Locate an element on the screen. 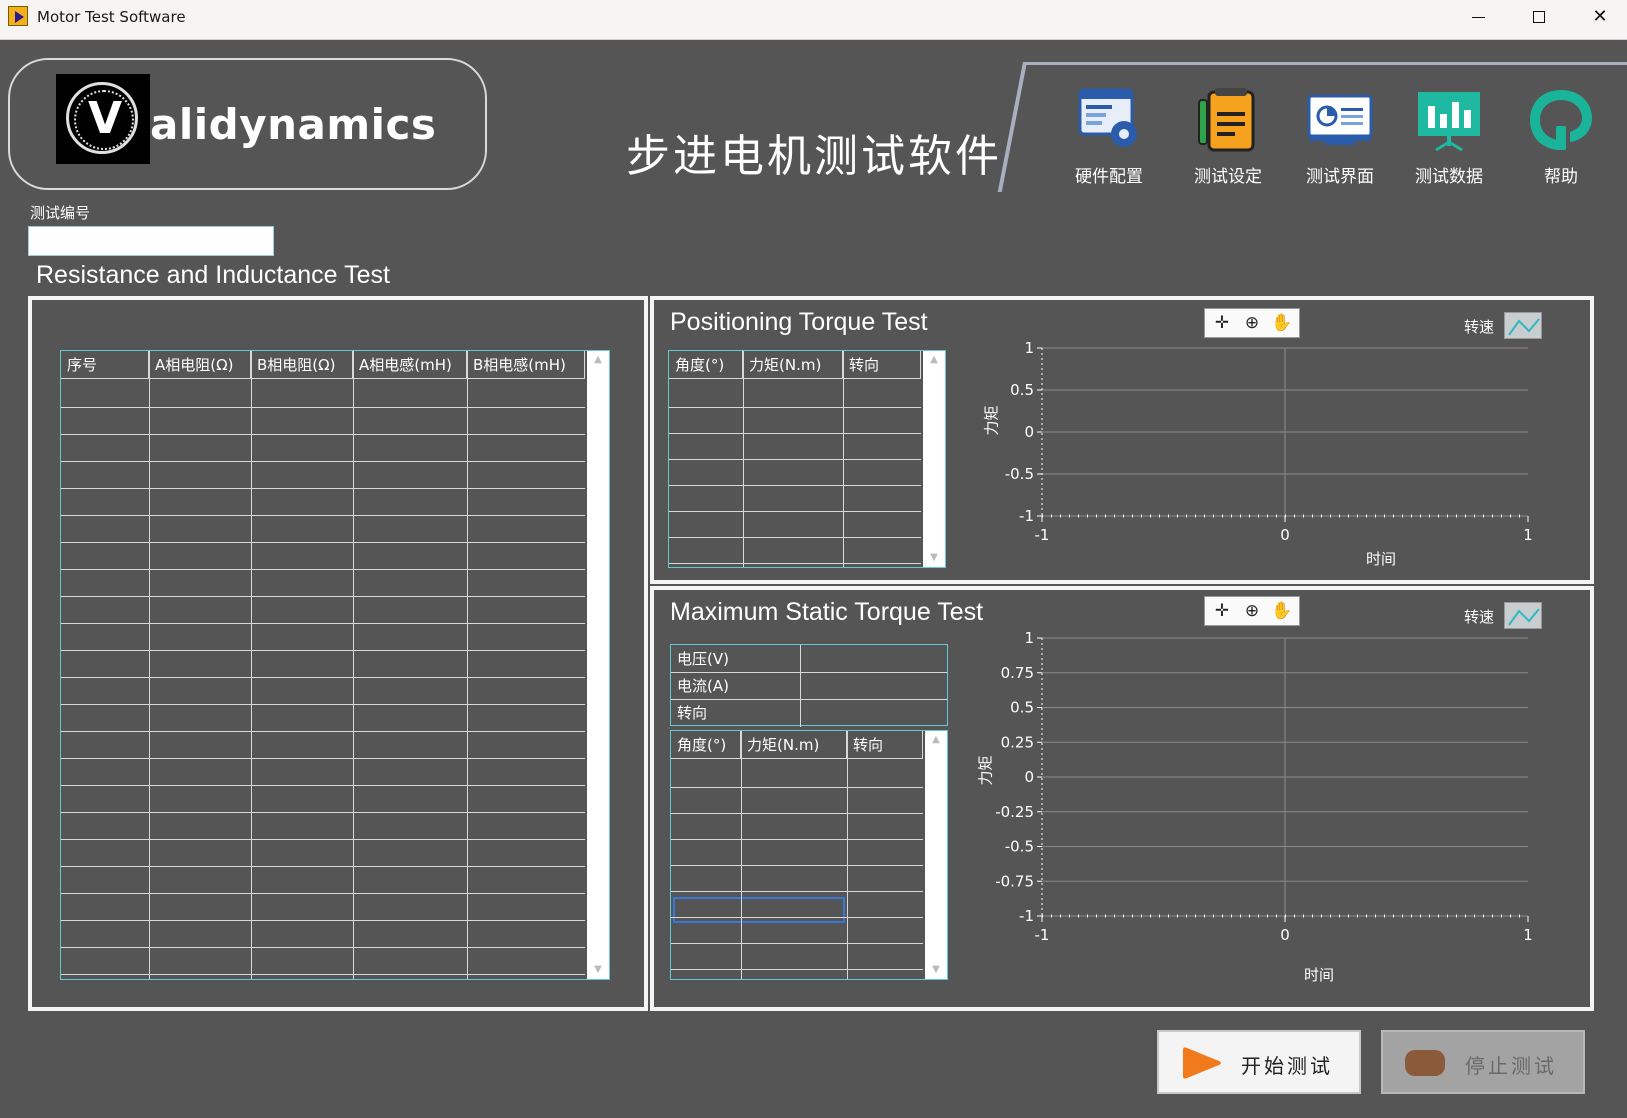  stop-icon is located at coordinates (1425, 1063).